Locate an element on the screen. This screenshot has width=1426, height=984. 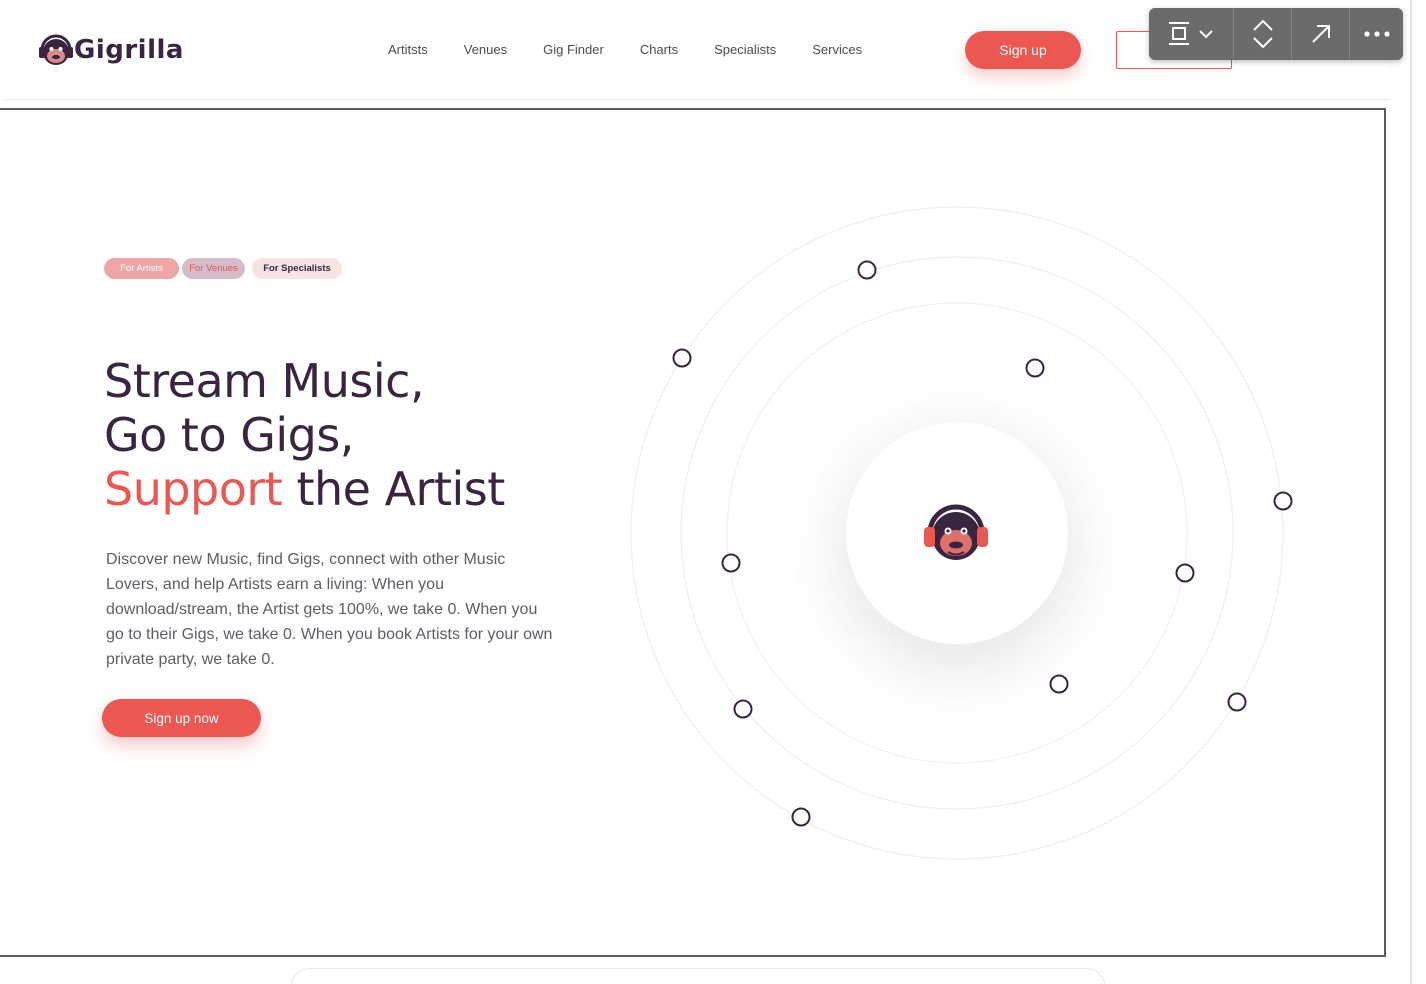
pill-for-specialists: For Specialists is located at coordinates (297, 268).